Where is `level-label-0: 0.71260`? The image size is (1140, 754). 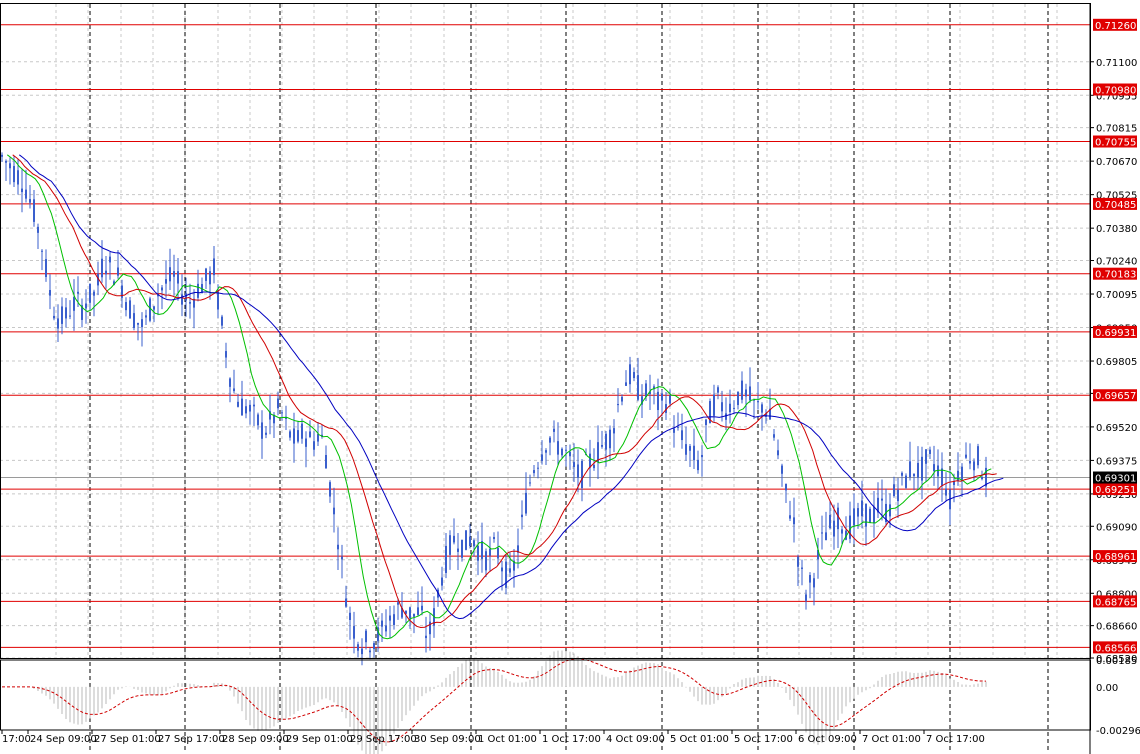 level-label-0: 0.71260 is located at coordinates (1115, 26).